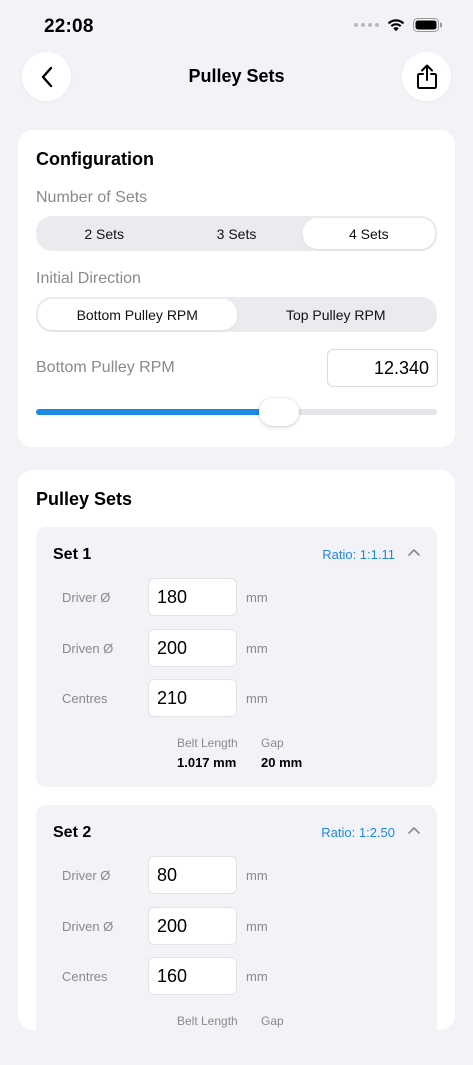 The width and height of the screenshot is (473, 1065). What do you see at coordinates (358, 832) in the screenshot?
I see `set-ratio: Ratio: 1:2.50` at bounding box center [358, 832].